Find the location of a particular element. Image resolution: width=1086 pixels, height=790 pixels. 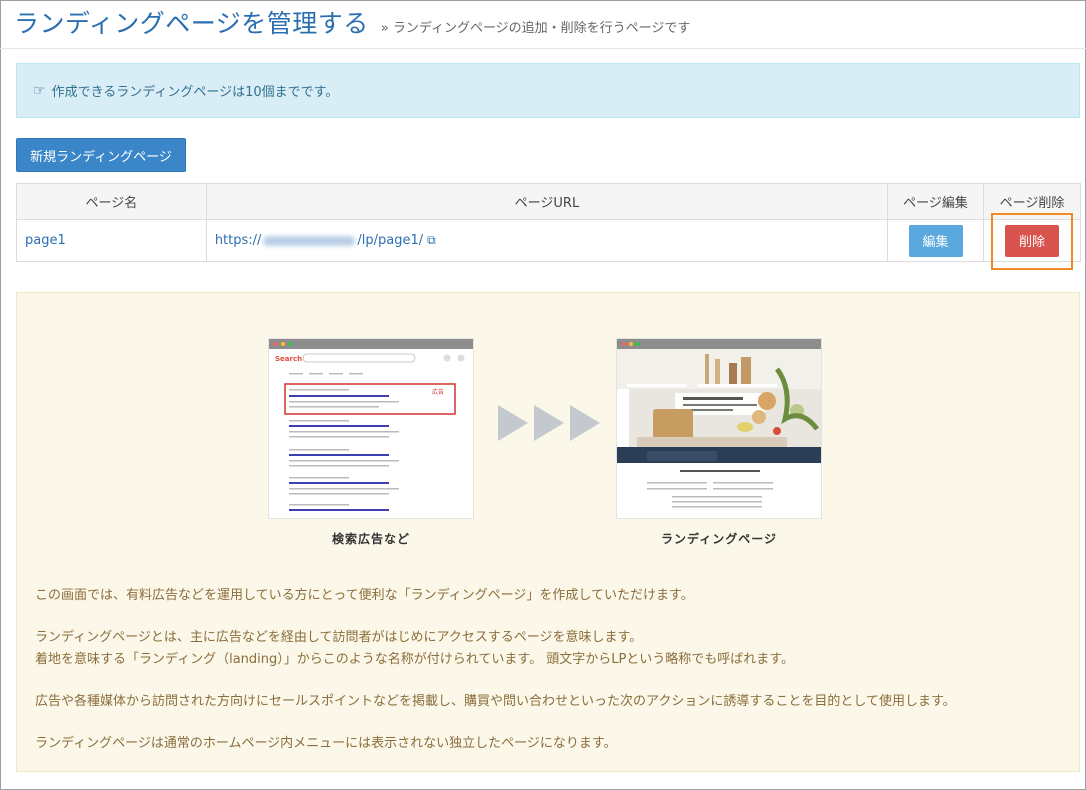

table-header-row: ページ名 ページURL ページ編集 ページ削除 is located at coordinates (548, 201).